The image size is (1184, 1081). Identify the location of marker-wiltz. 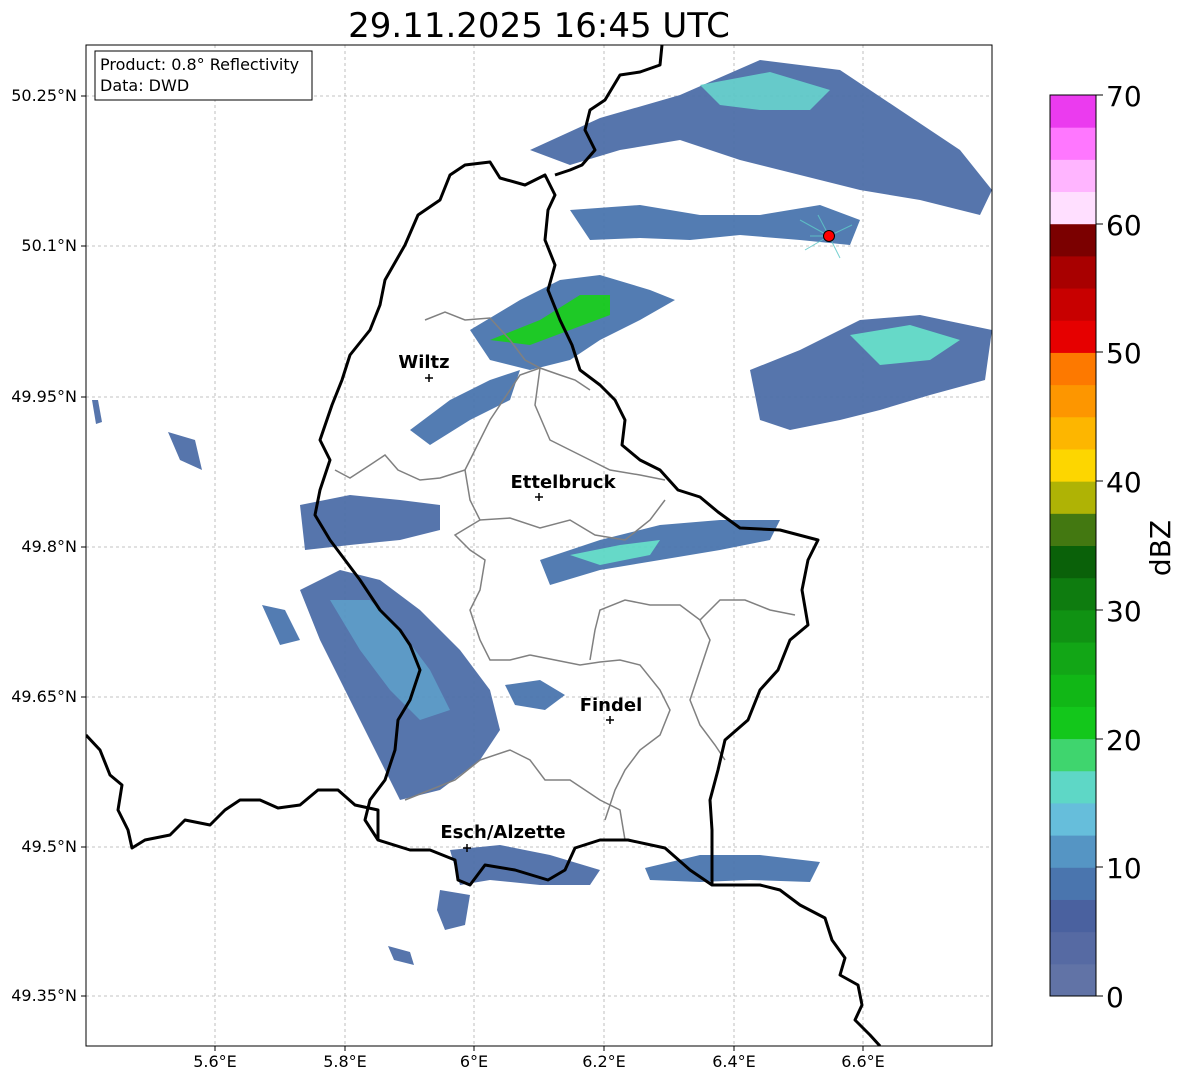
(429, 378).